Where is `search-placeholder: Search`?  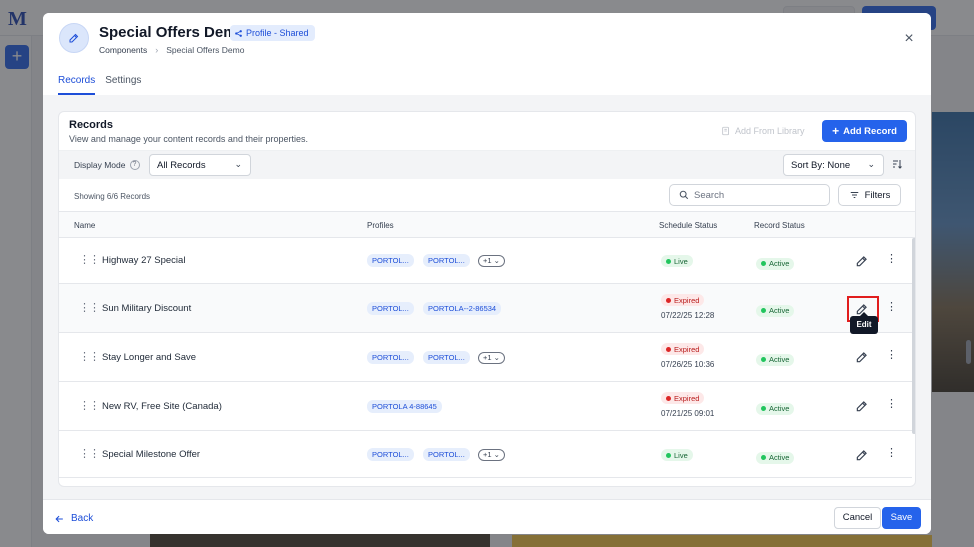 search-placeholder: Search is located at coordinates (709, 195).